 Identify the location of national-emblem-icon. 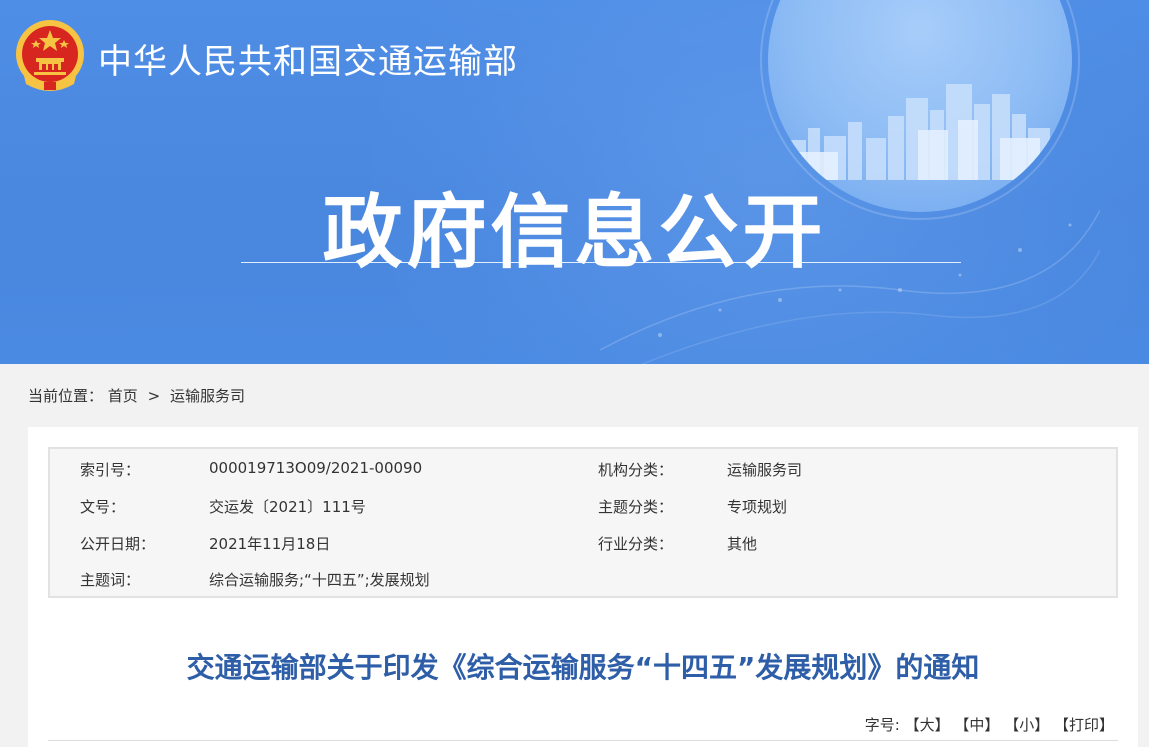
(50, 55).